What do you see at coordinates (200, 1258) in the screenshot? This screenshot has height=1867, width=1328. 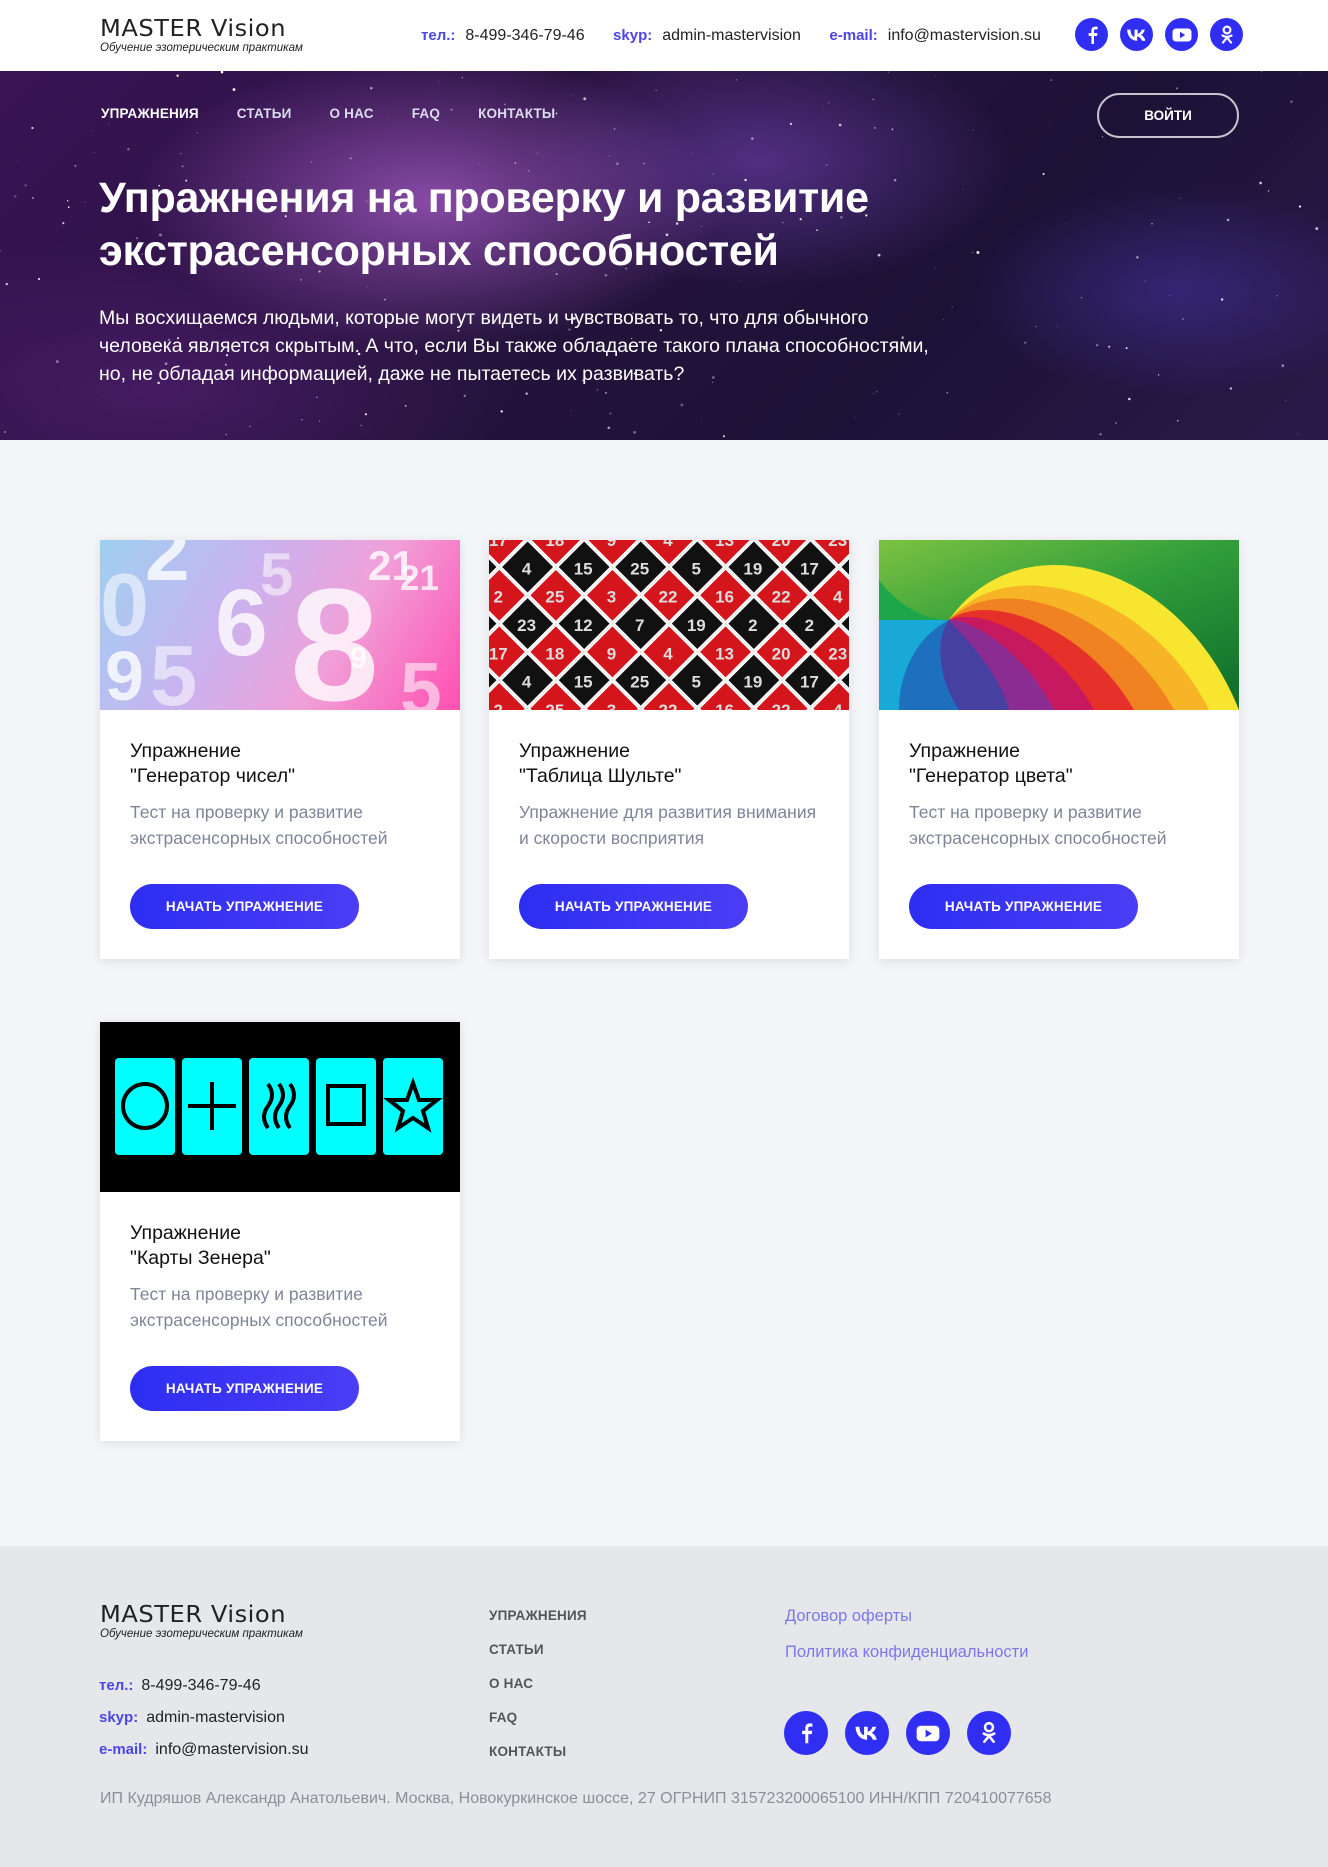 I see `card-title-line2: "Карты Зенера"` at bounding box center [200, 1258].